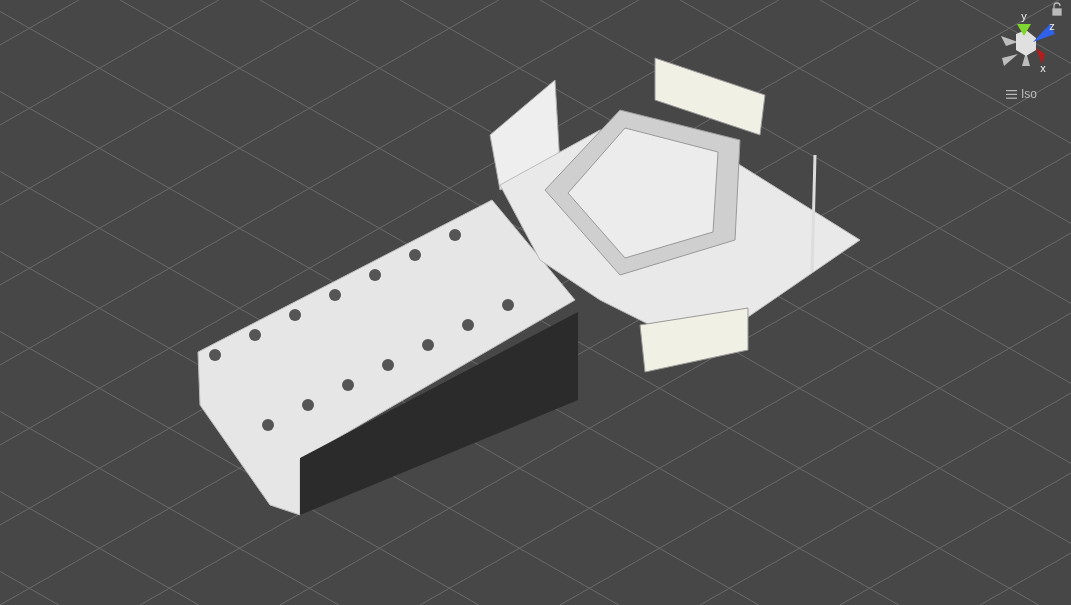 This screenshot has width=1071, height=605. I want to click on axis-label: x, so click(1043, 68).